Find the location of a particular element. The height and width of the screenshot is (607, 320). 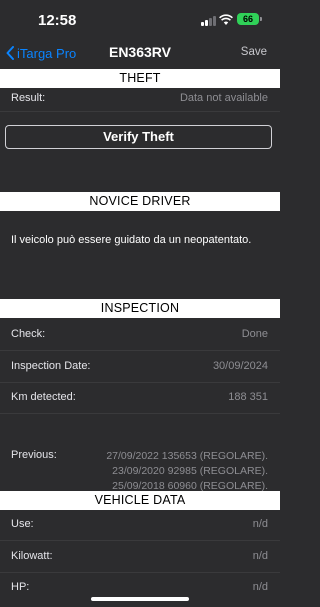

home-indicator is located at coordinates (140, 599).